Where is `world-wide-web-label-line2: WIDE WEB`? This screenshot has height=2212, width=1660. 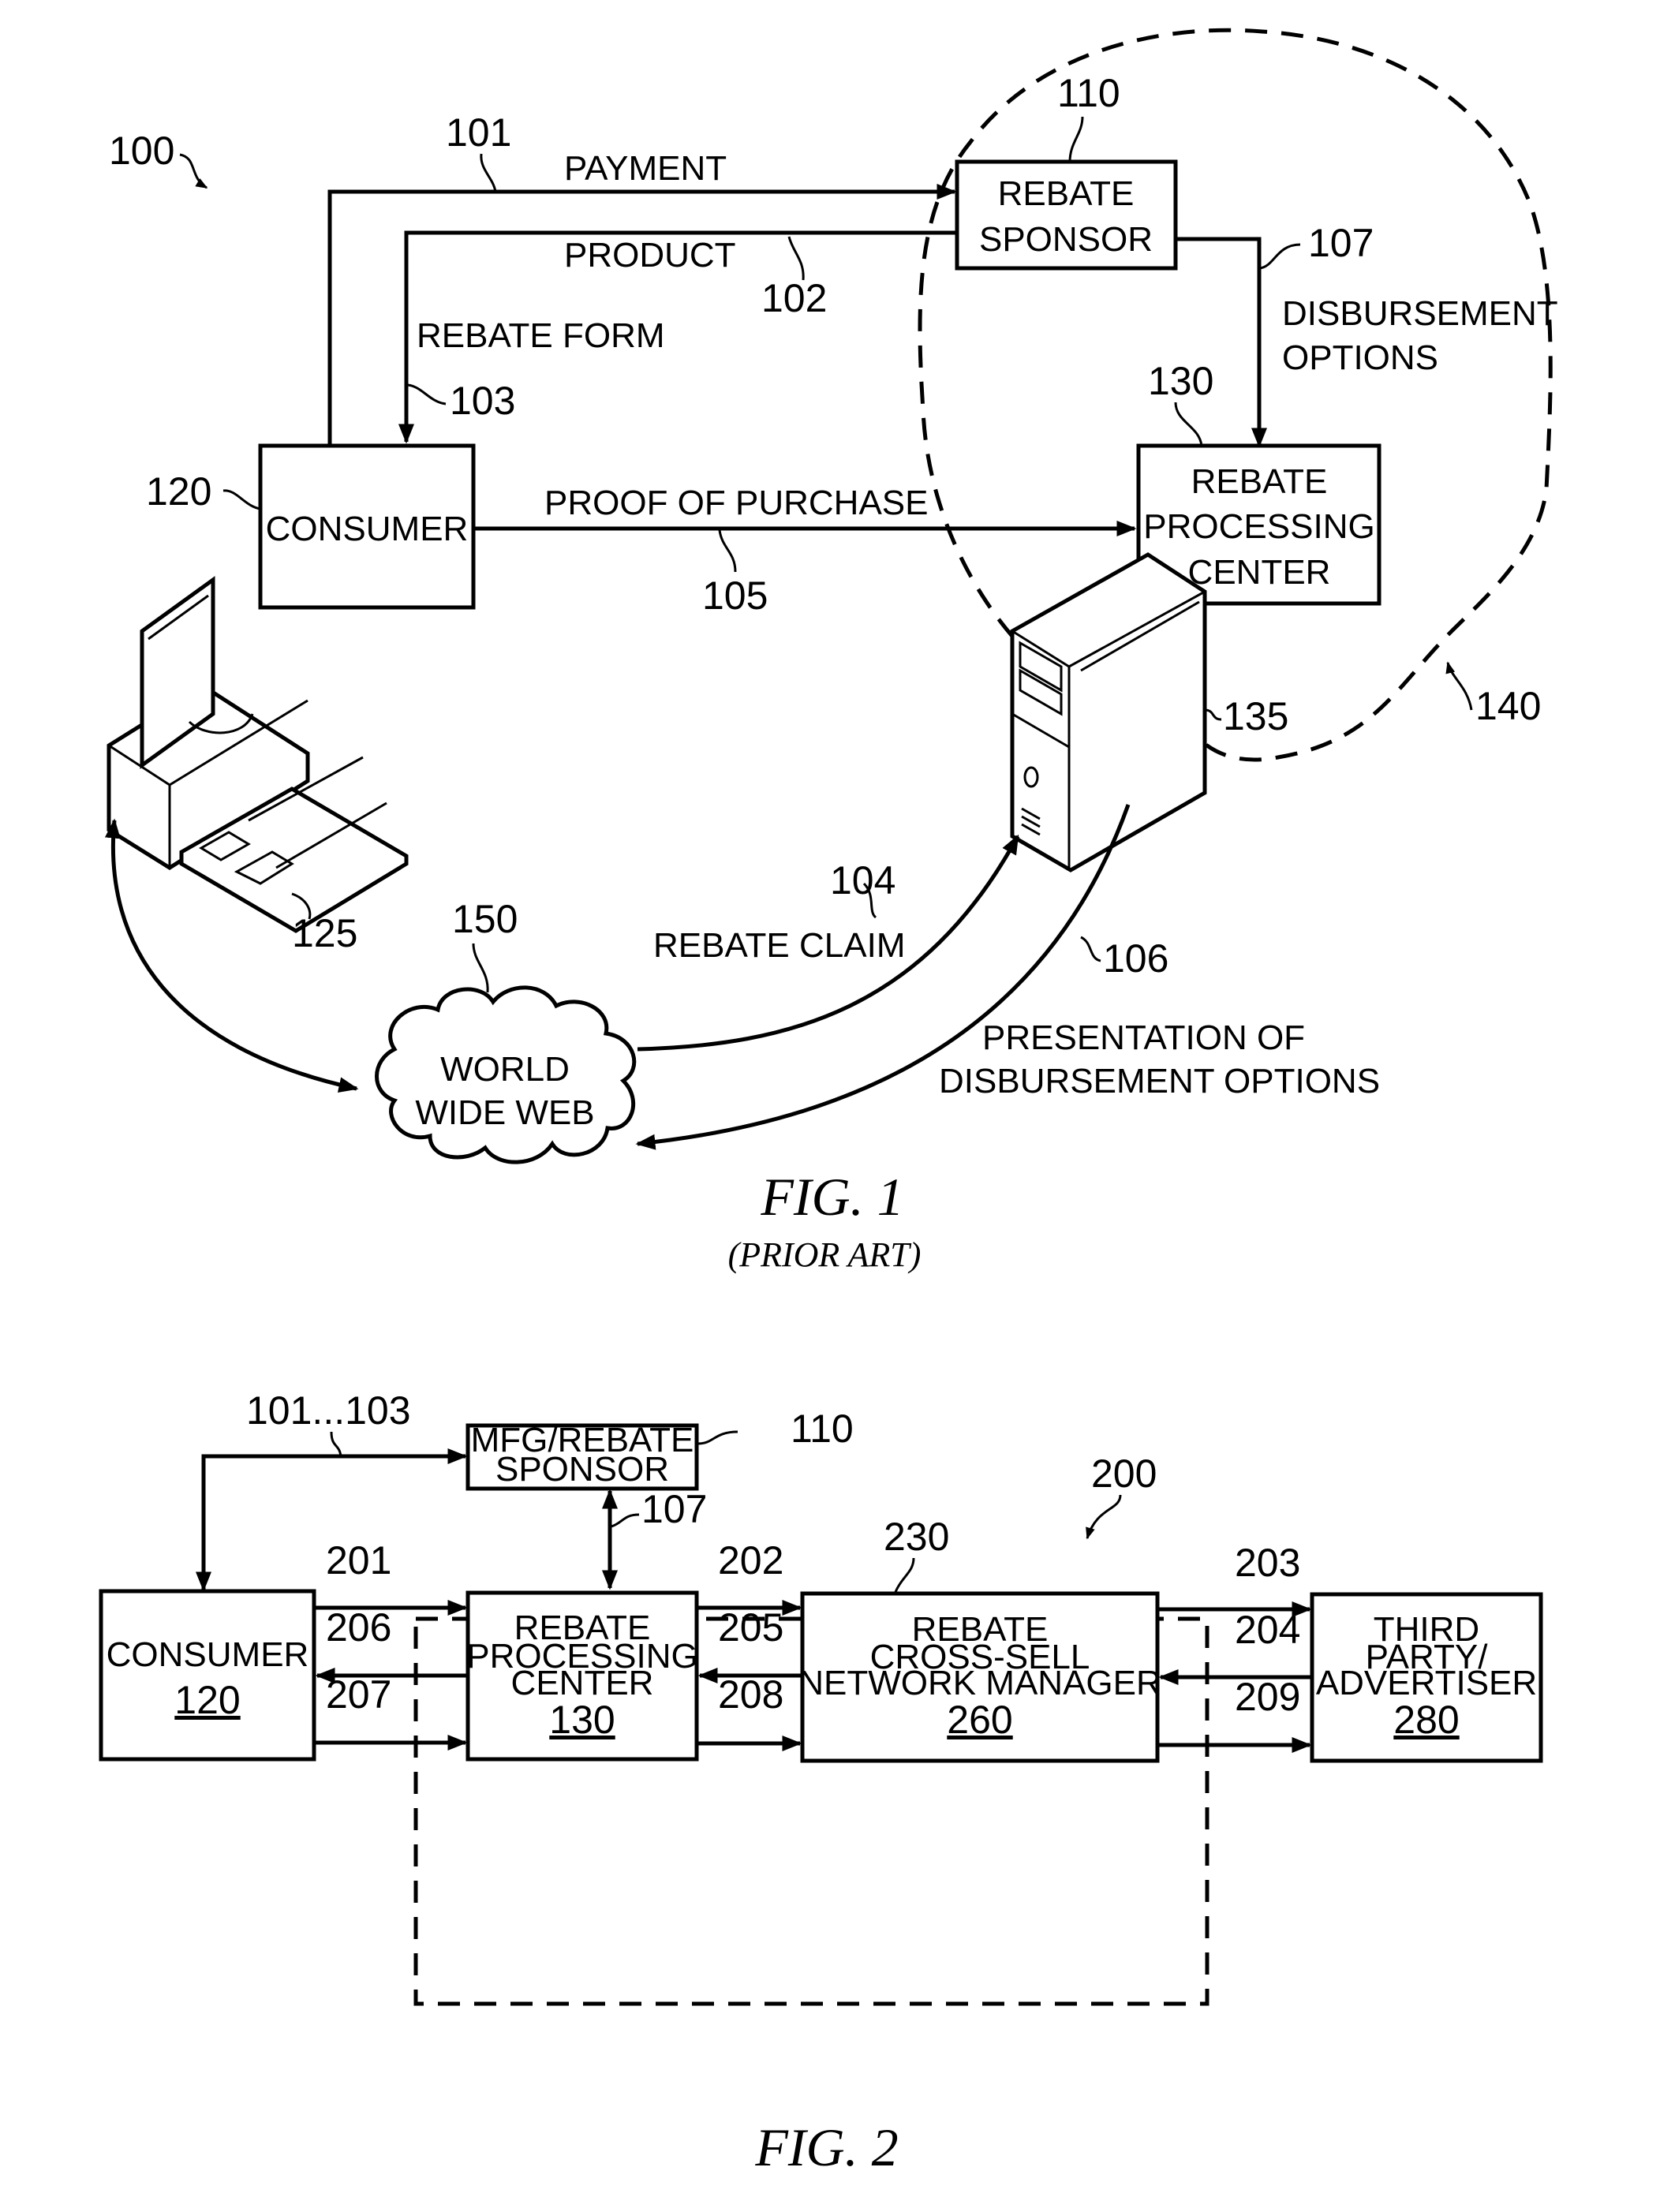
world-wide-web-label-line2: WIDE WEB is located at coordinates (505, 1112).